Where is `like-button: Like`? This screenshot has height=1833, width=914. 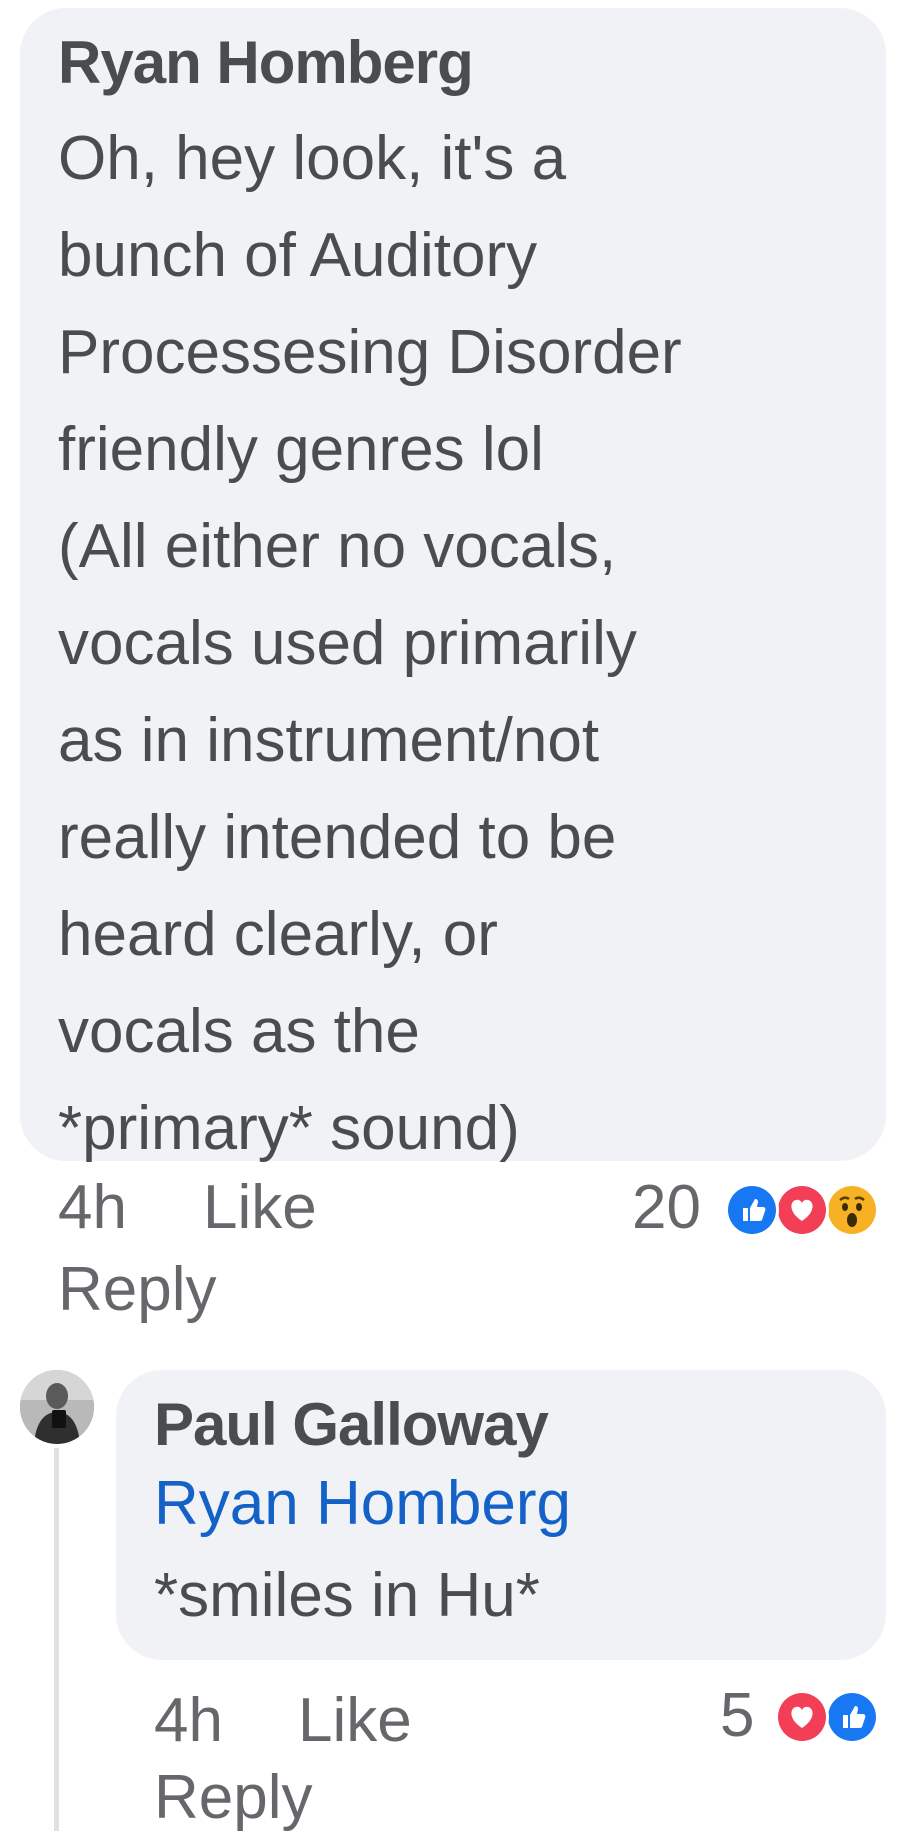 like-button: Like is located at coordinates (260, 1207).